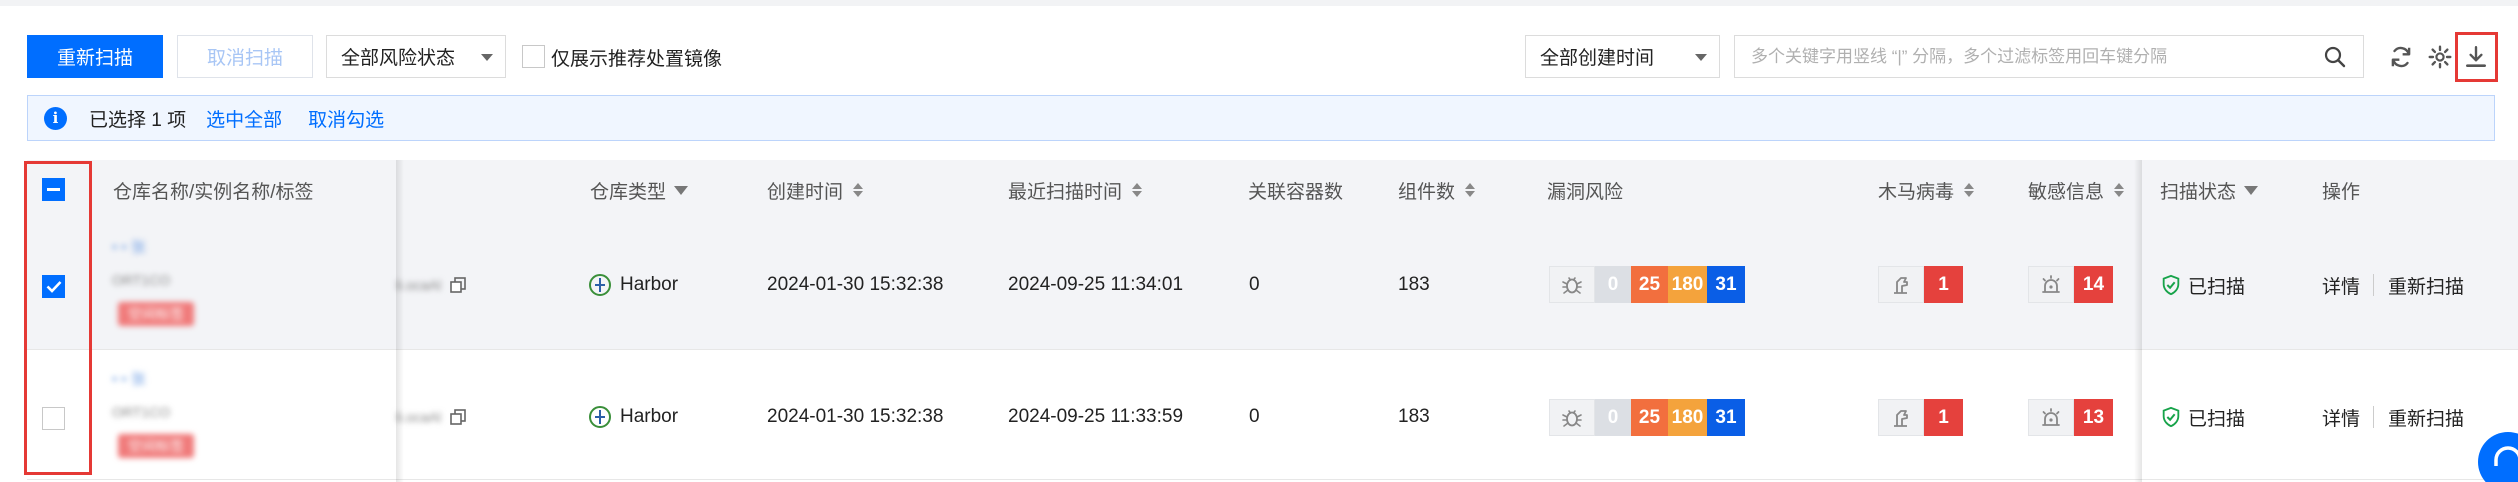  I want to click on col-components: 组件数, so click(1437, 190).